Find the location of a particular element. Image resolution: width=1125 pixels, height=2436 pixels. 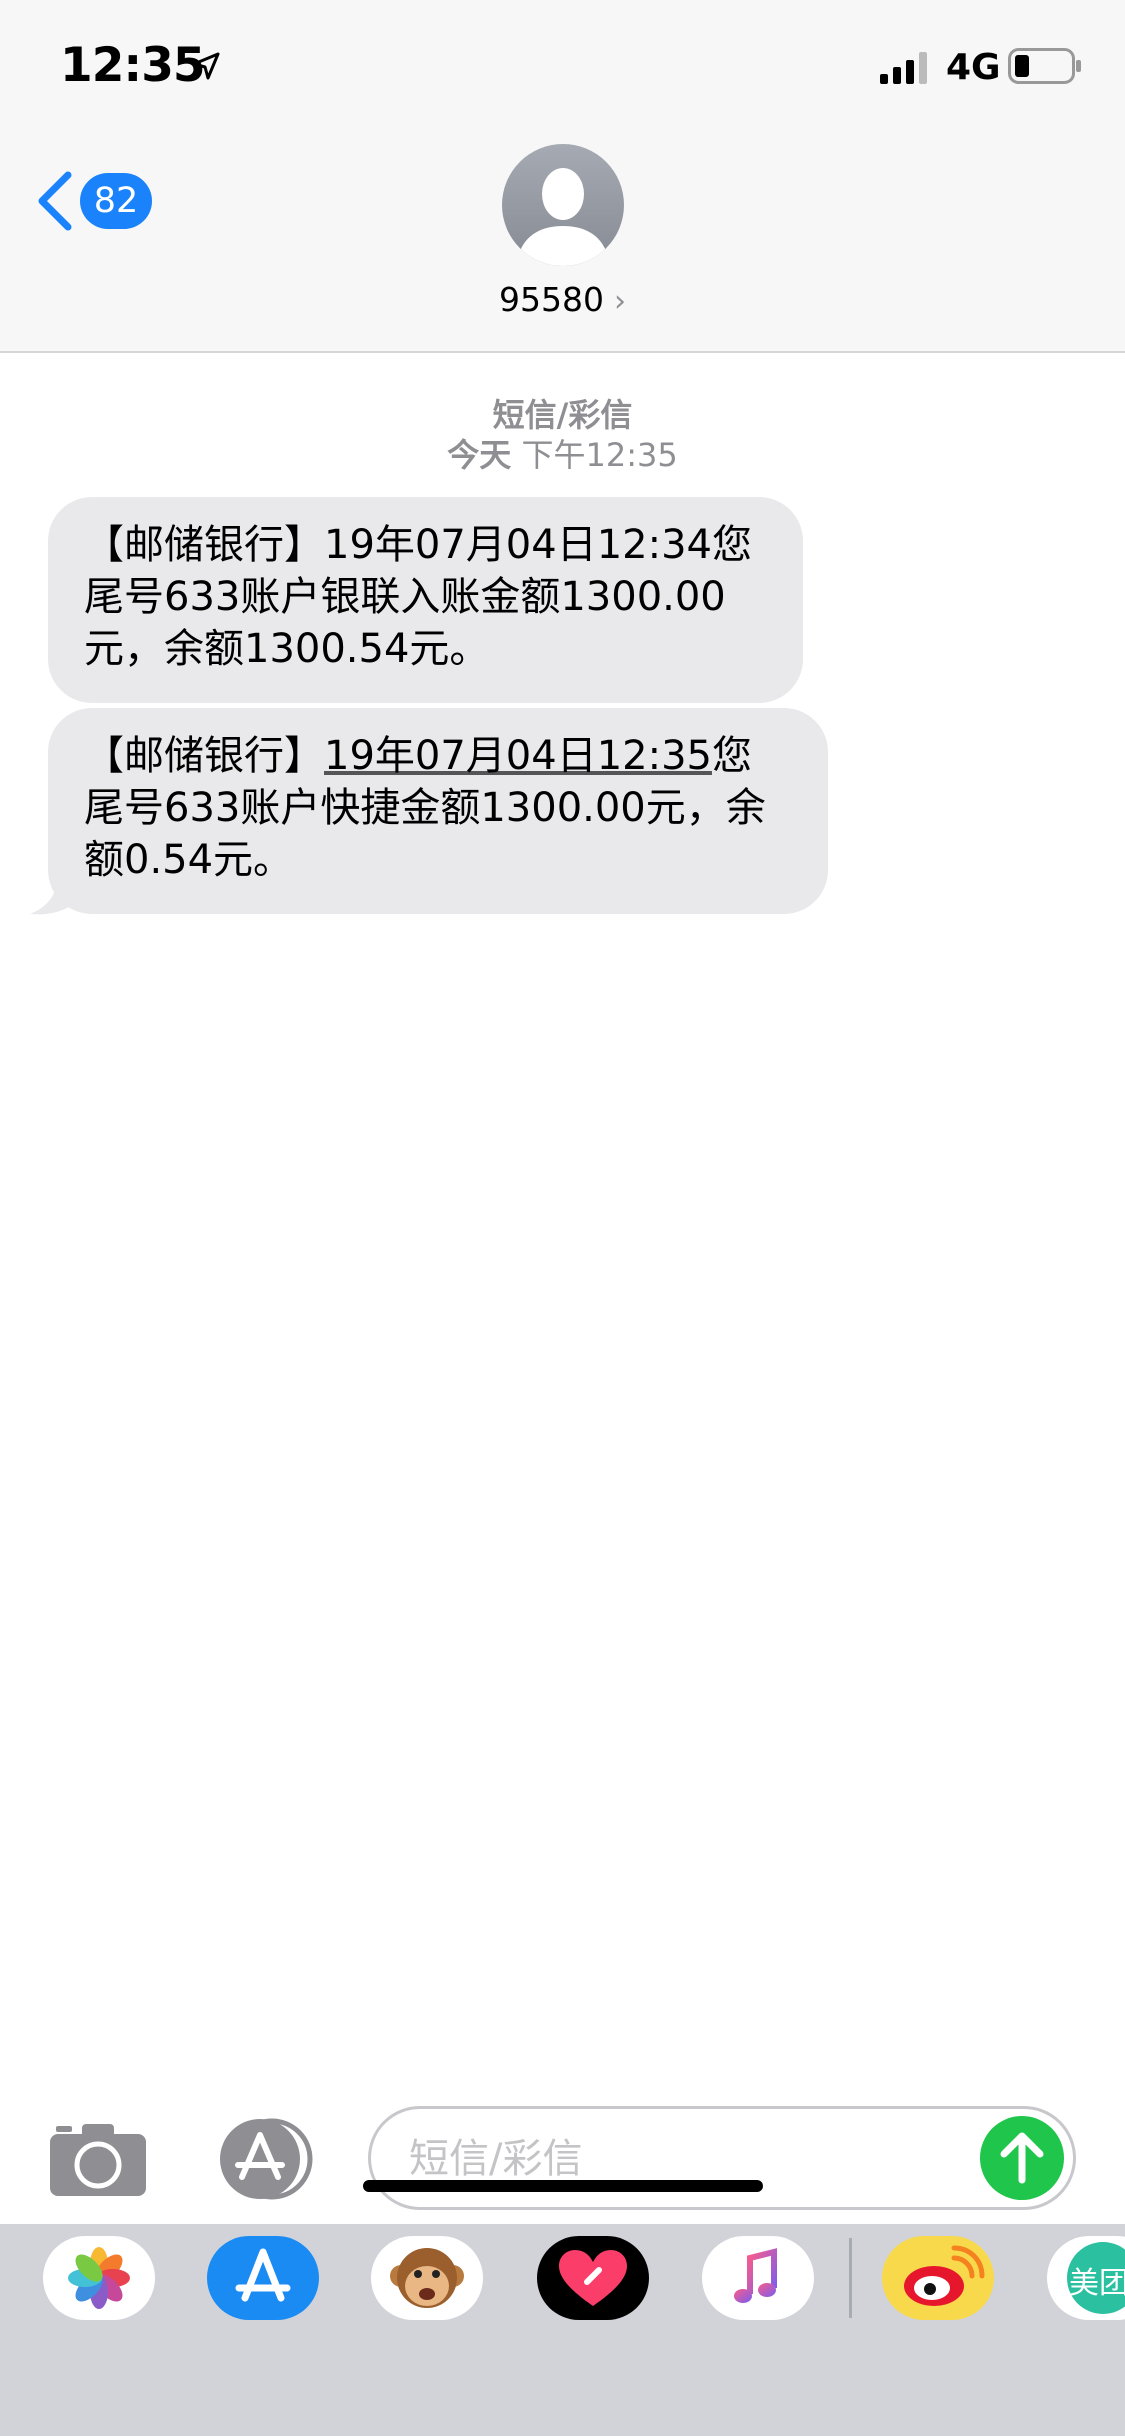

camera-button is located at coordinates (98, 2159).